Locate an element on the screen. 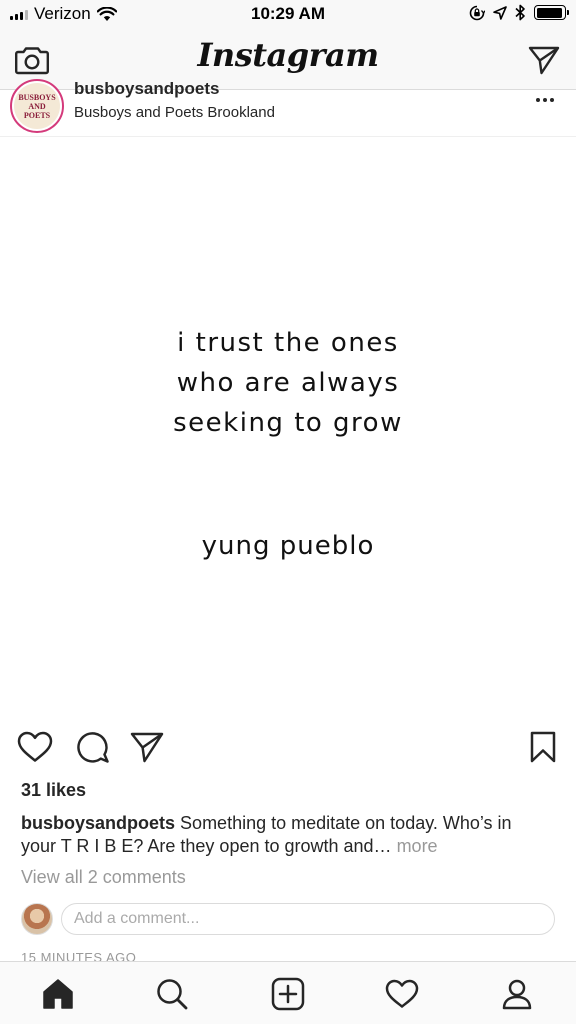 This screenshot has width=576, height=1024. bottom-tab-bar is located at coordinates (288, 992).